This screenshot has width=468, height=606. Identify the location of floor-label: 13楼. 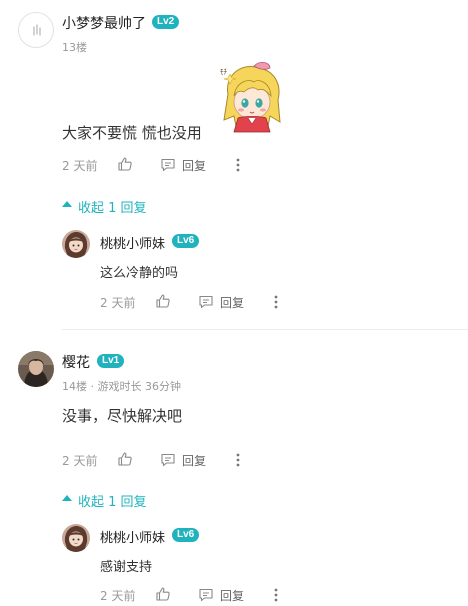
(74, 47).